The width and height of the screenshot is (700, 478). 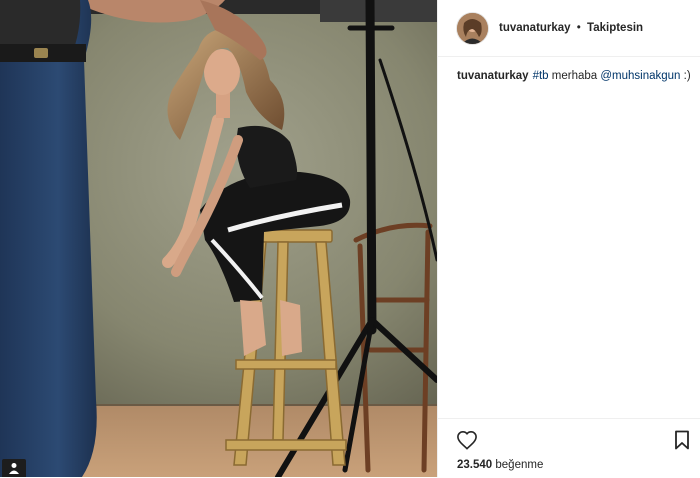 I want to click on post-header: tuvanaturkay • Takiptesin, so click(x=569, y=28).